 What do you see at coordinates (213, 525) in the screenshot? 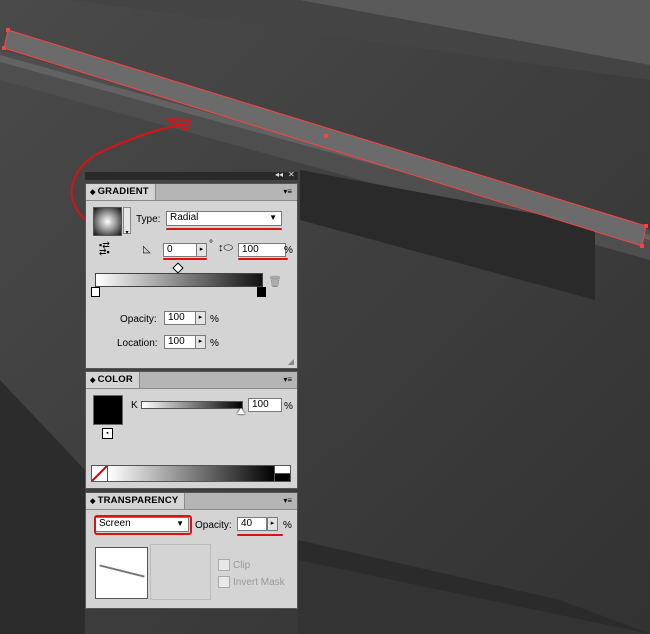
I see `layer-opacity-label: Opacity:` at bounding box center [213, 525].